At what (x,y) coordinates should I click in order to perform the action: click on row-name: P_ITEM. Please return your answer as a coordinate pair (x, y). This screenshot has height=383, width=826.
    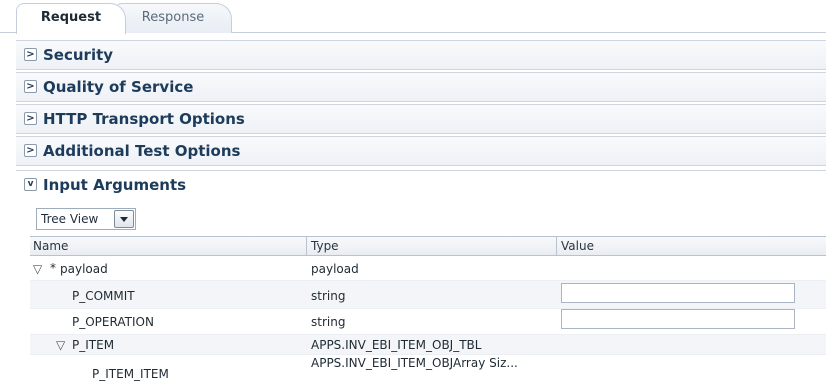
    Looking at the image, I should click on (93, 345).